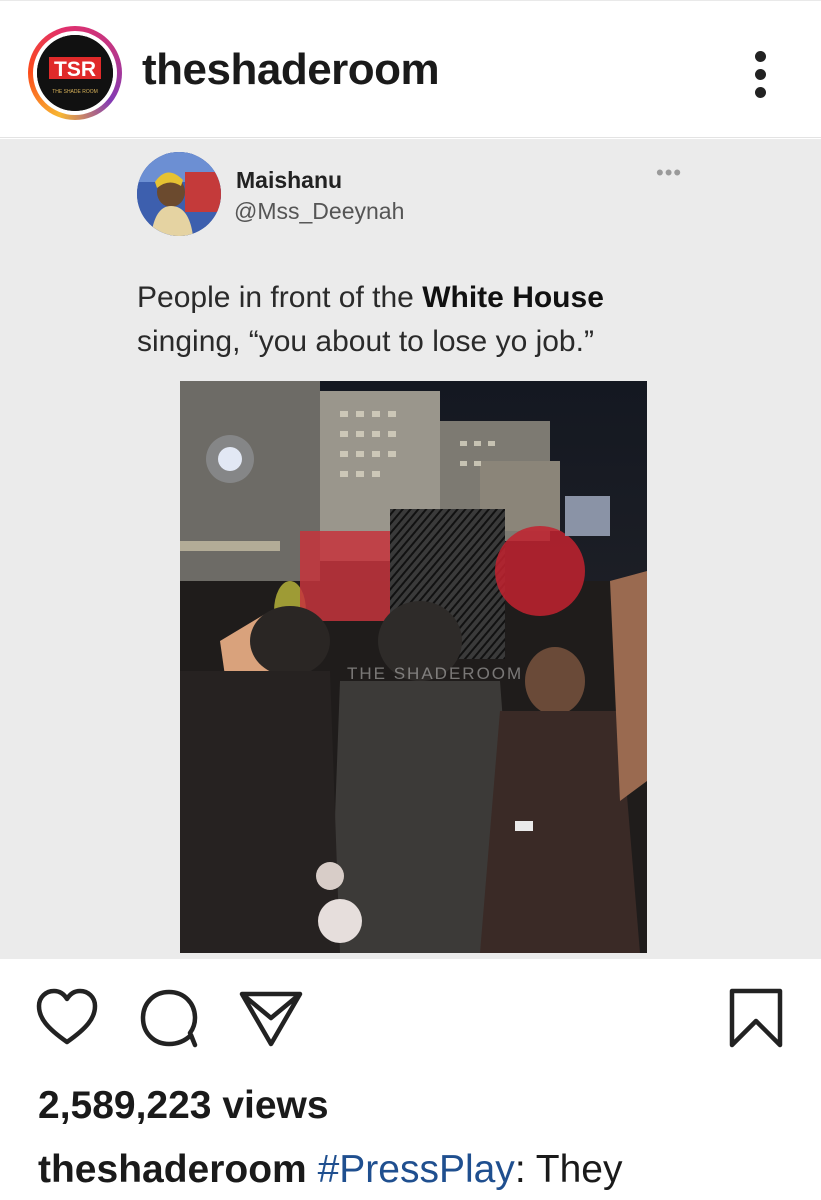 The width and height of the screenshot is (821, 1200). I want to click on tweet-text-part: People in front of the, so click(280, 297).